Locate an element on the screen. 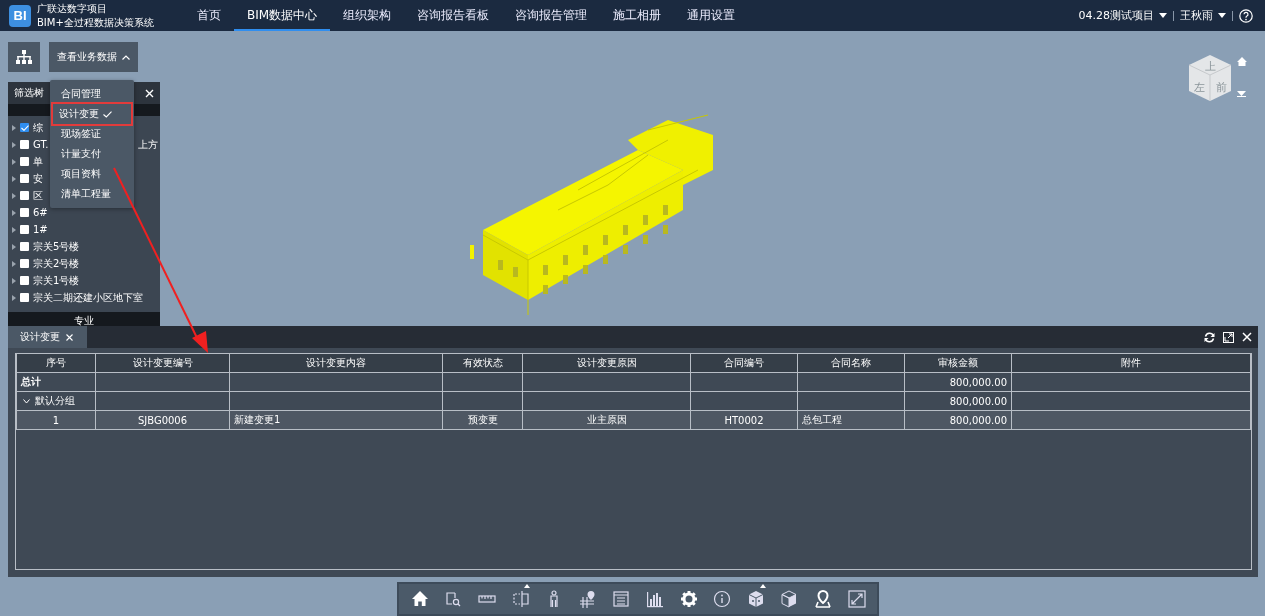 Image resolution: width=1265 pixels, height=616 pixels. column-header: 有效状态 is located at coordinates (482, 363).